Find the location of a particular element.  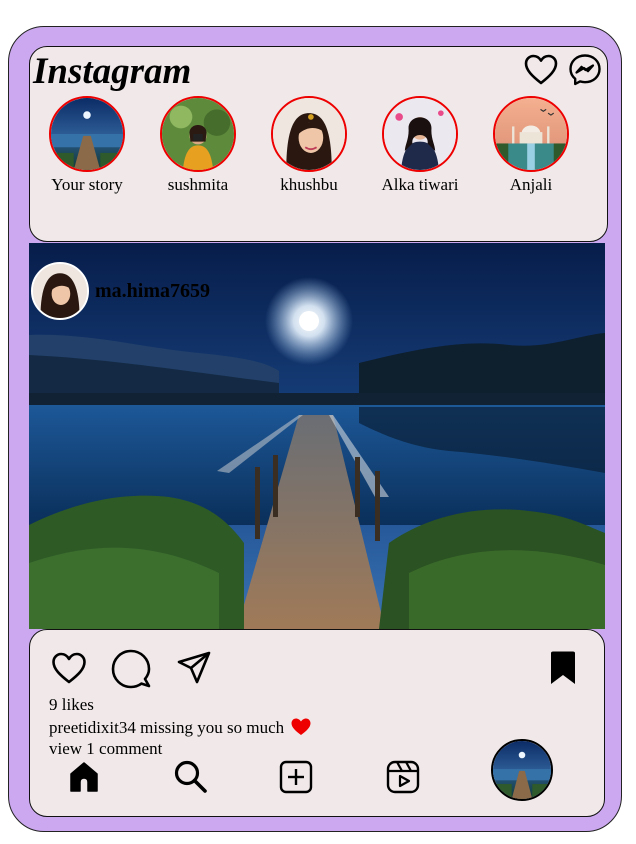

post-username: ma.hima7659 is located at coordinates (152, 291).